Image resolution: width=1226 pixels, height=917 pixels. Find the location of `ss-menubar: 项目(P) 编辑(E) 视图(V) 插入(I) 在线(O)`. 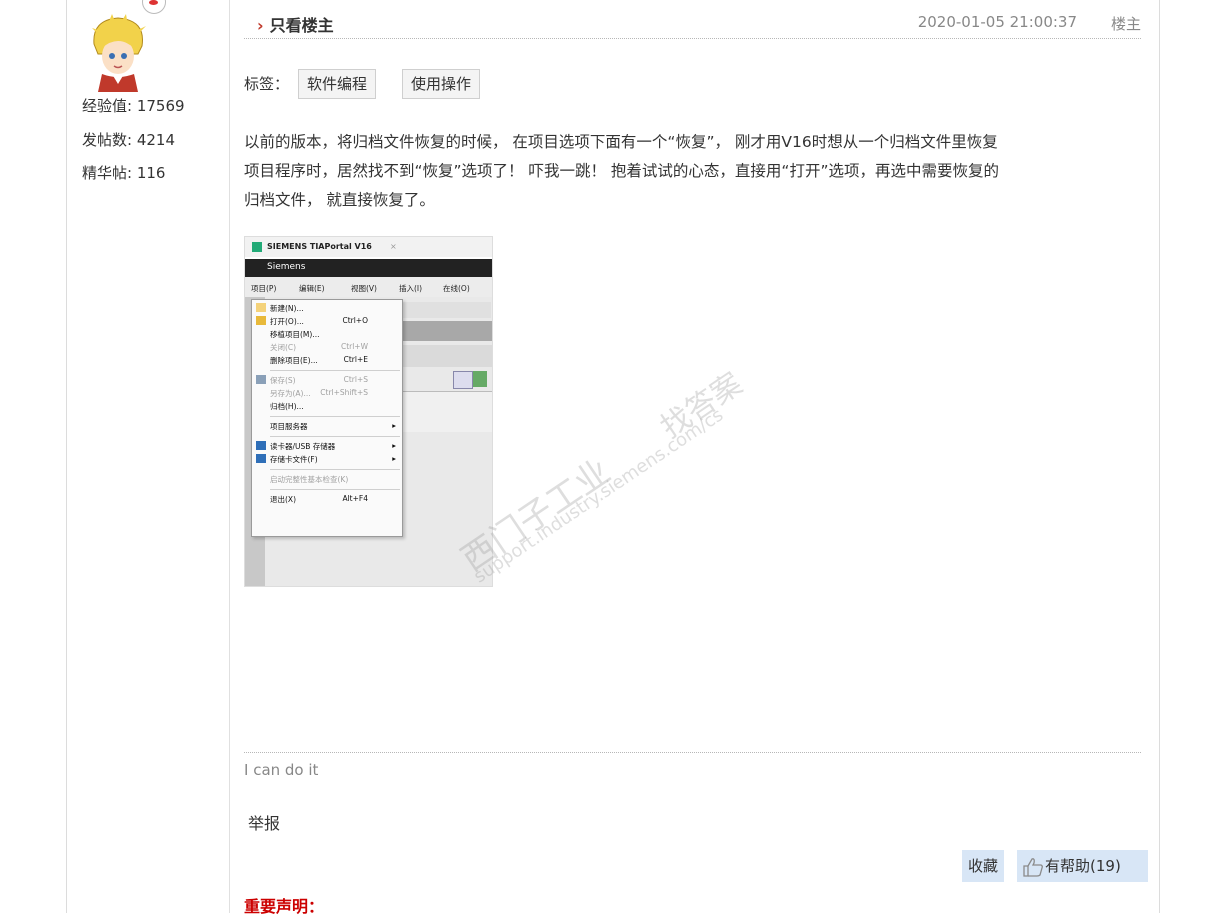

ss-menubar: 项目(P) 编辑(E) 视图(V) 插入(I) 在线(O) is located at coordinates (368, 287).